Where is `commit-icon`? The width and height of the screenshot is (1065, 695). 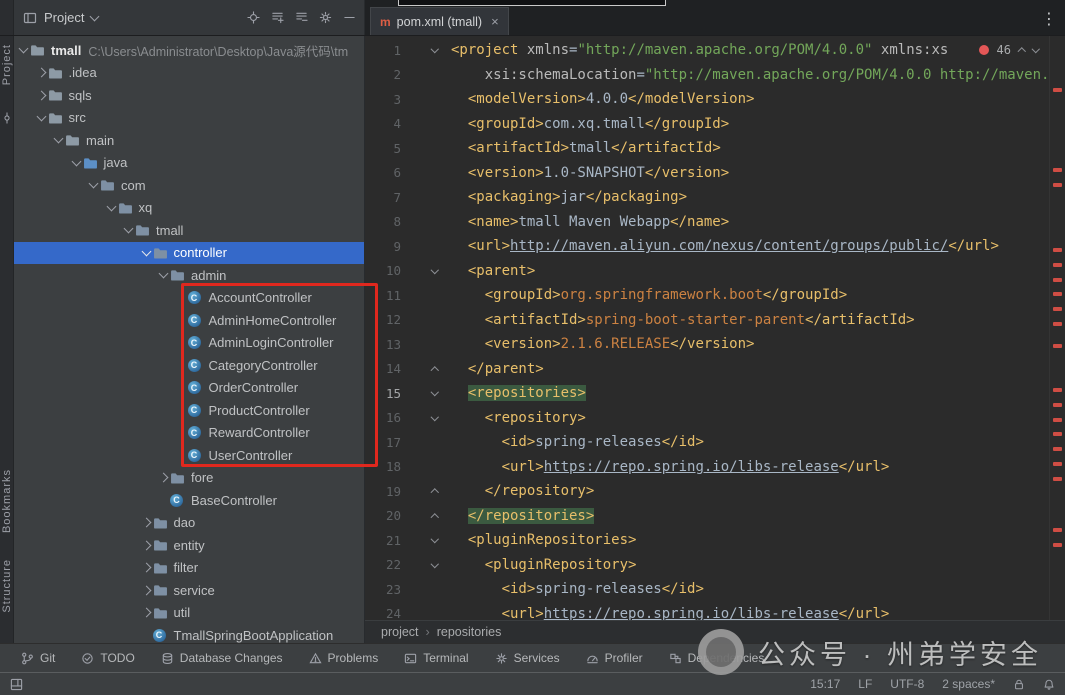
commit-icon is located at coordinates (7, 118).